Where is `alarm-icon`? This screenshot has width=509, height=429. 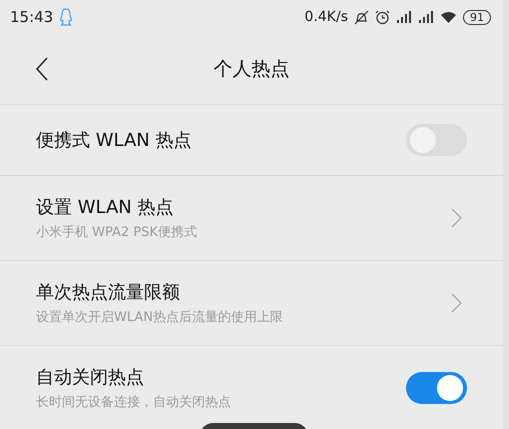
alarm-icon is located at coordinates (382, 17).